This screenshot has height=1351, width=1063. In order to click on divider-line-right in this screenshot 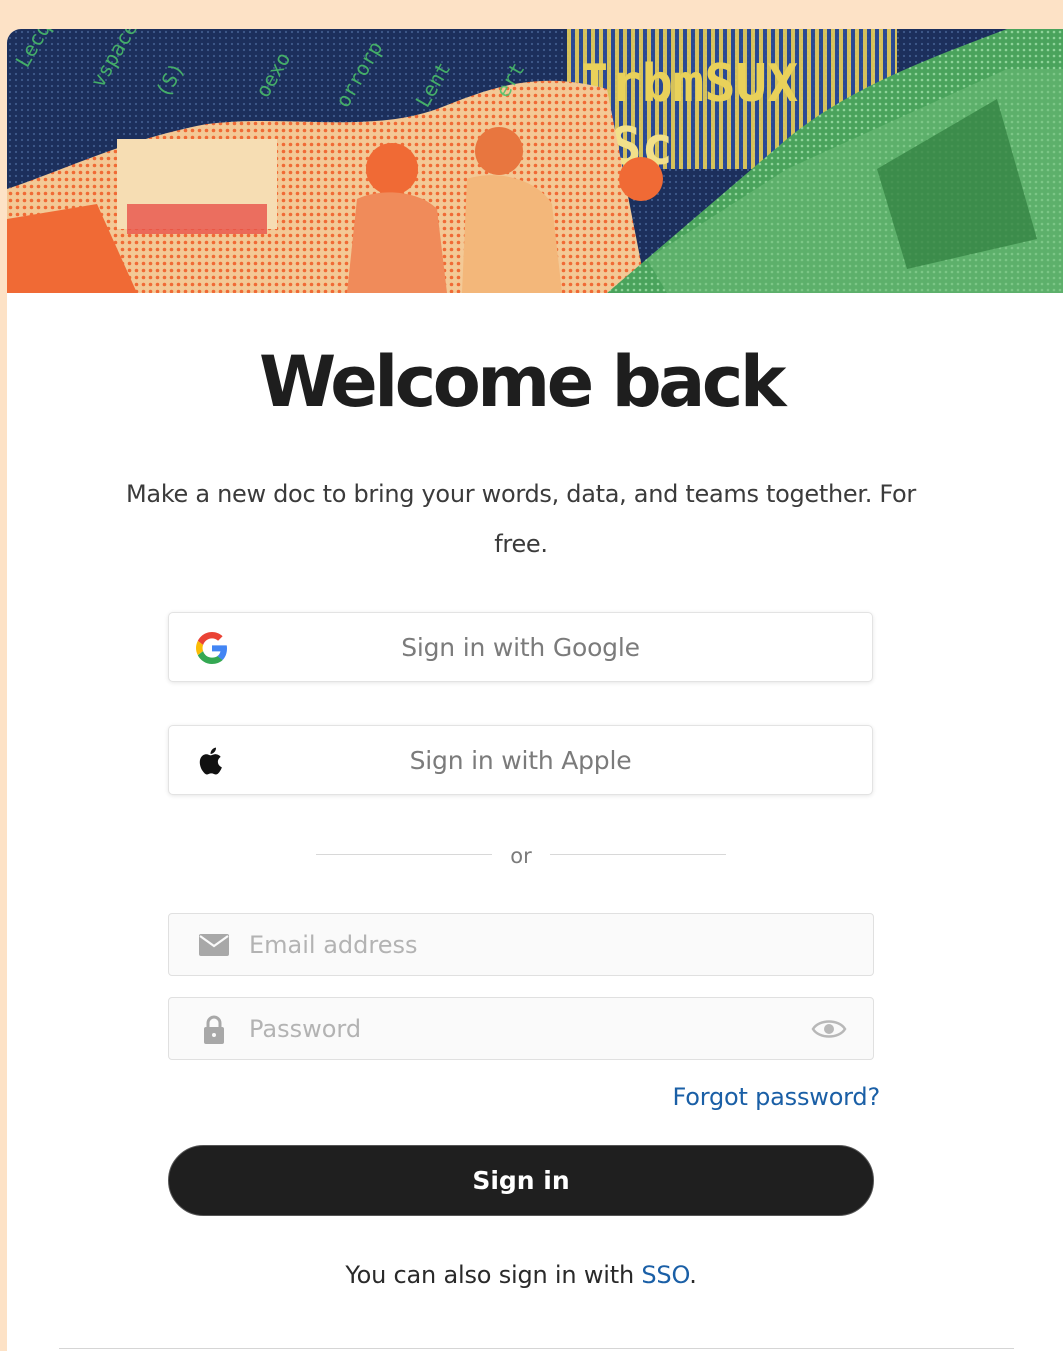, I will do `click(638, 854)`.